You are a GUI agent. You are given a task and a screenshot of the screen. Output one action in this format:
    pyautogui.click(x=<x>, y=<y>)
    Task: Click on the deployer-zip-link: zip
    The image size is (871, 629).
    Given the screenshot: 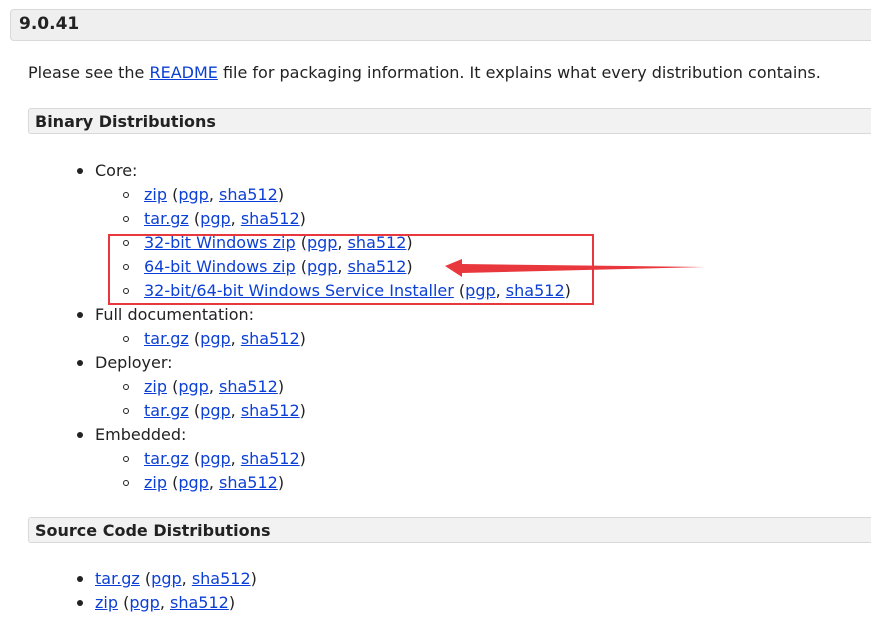 What is the action you would take?
    pyautogui.click(x=155, y=386)
    